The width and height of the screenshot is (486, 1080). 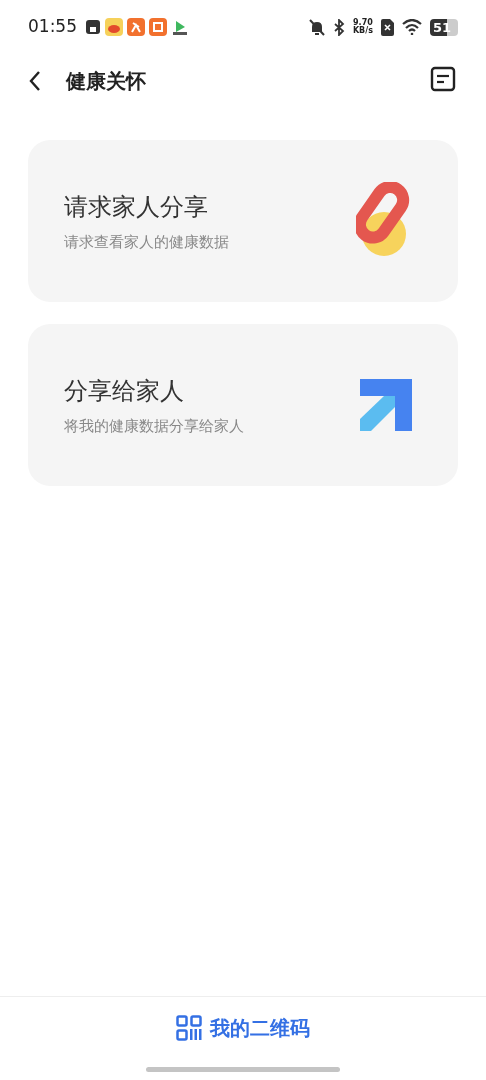 I want to click on share-arrow-icon, so click(x=386, y=405).